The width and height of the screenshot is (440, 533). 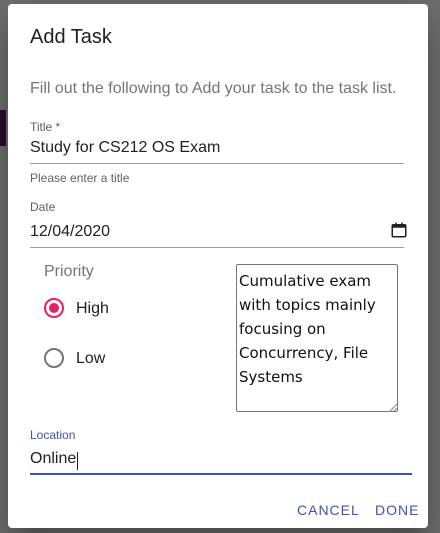 I want to click on priority-high-label: High, so click(x=92, y=309).